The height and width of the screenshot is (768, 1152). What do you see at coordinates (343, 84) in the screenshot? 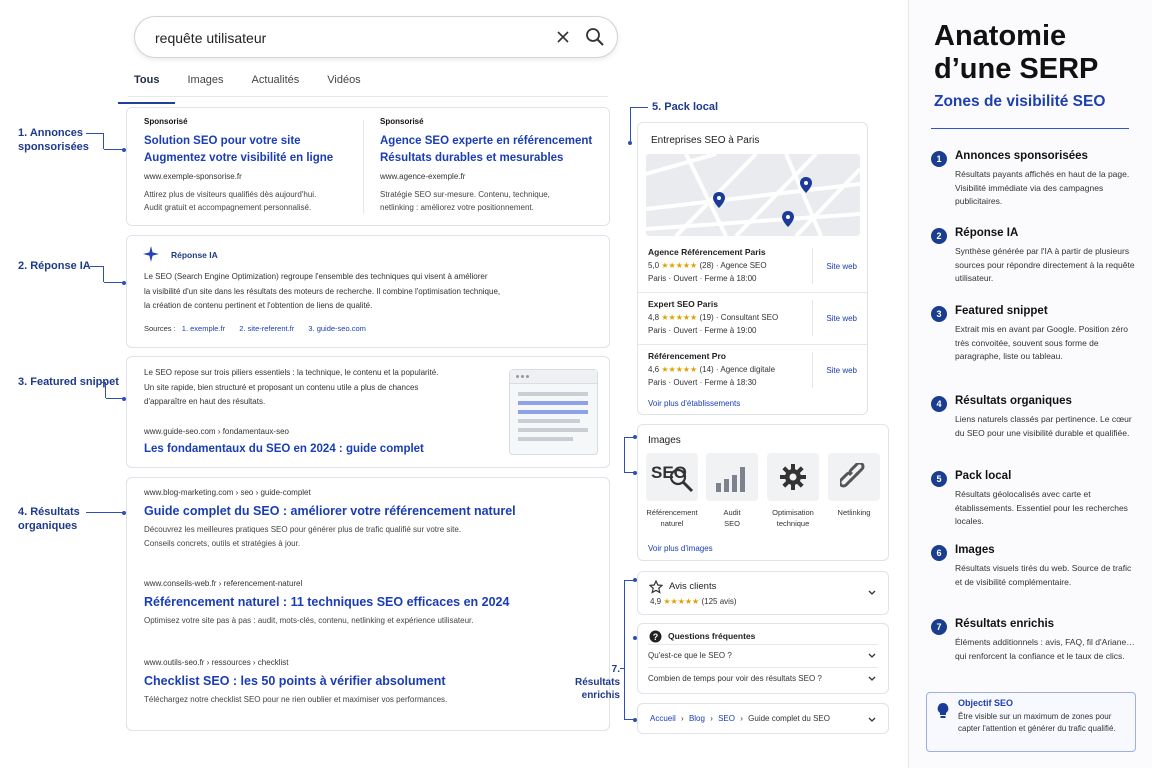
I see `tab-videos: Vidéos` at bounding box center [343, 84].